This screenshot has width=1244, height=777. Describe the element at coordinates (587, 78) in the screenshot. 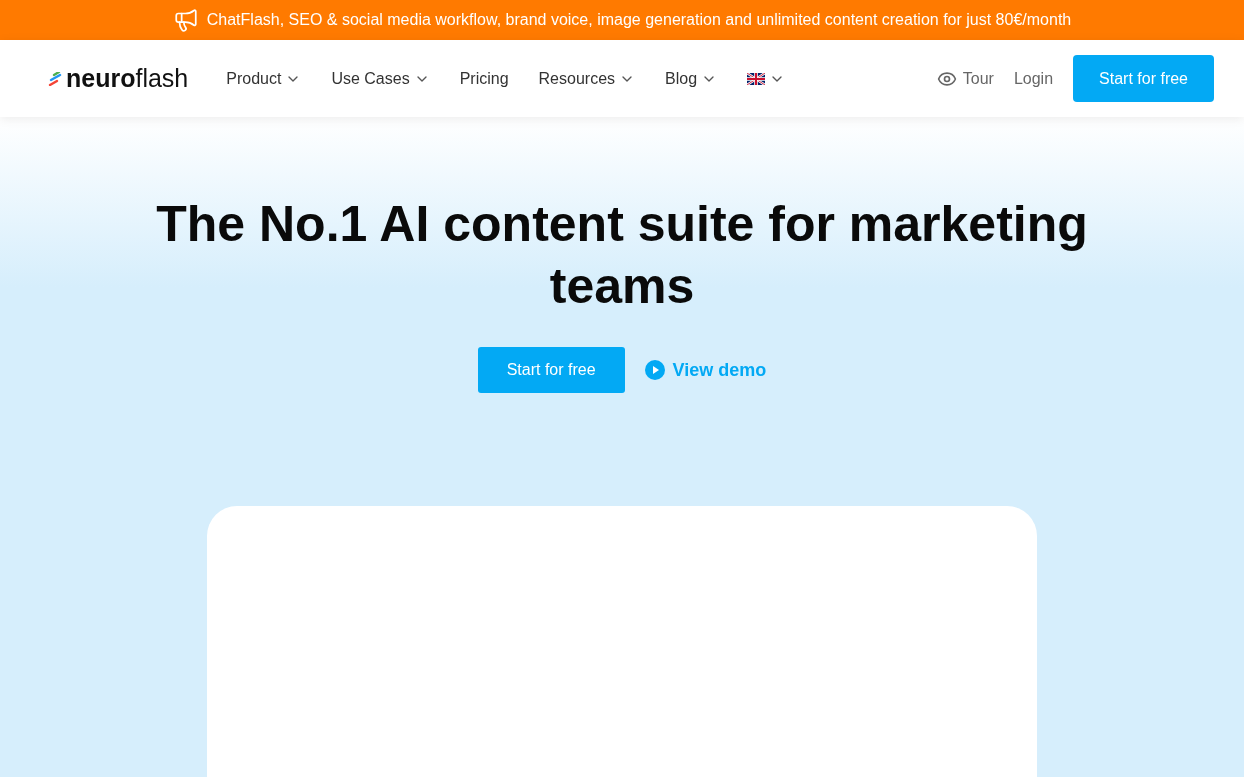

I see `nav-link: Resources` at that location.